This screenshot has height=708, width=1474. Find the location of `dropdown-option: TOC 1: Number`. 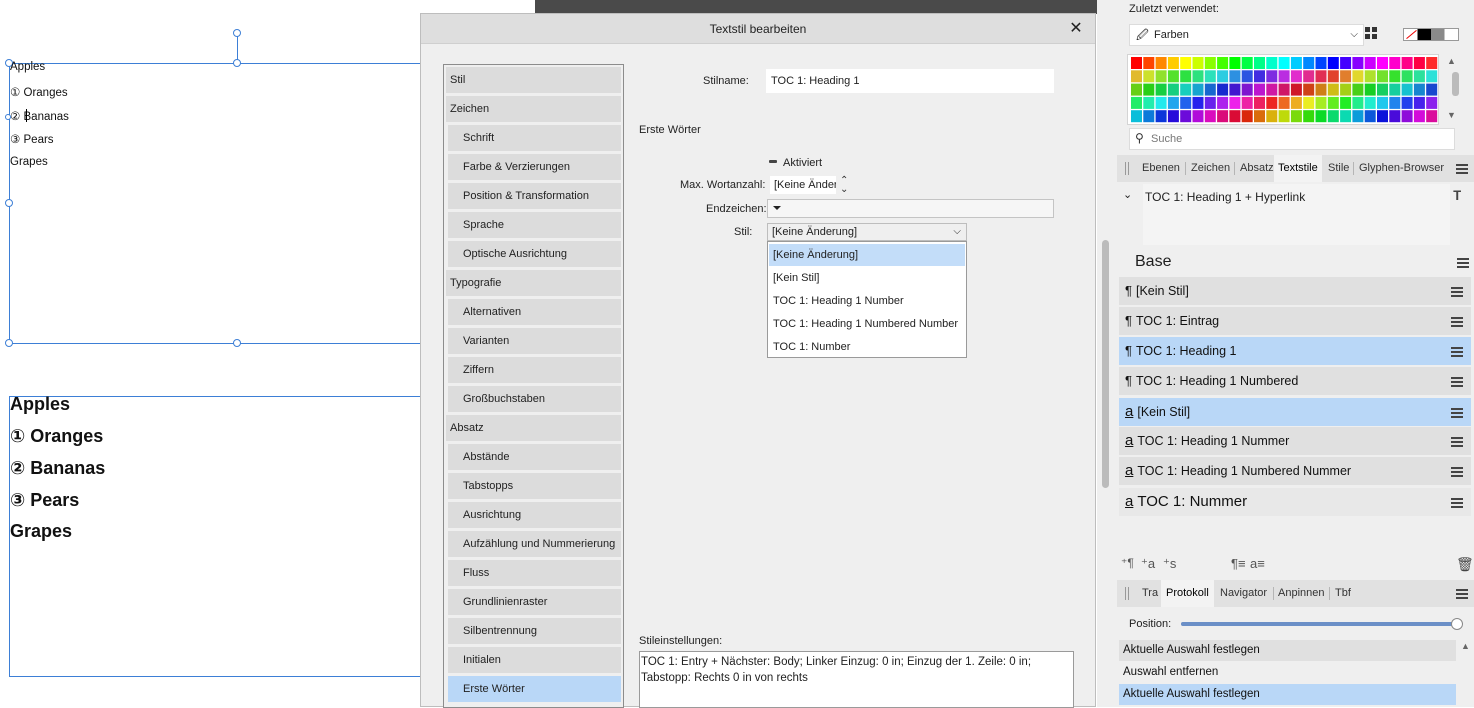

dropdown-option: TOC 1: Number is located at coordinates (867, 347).